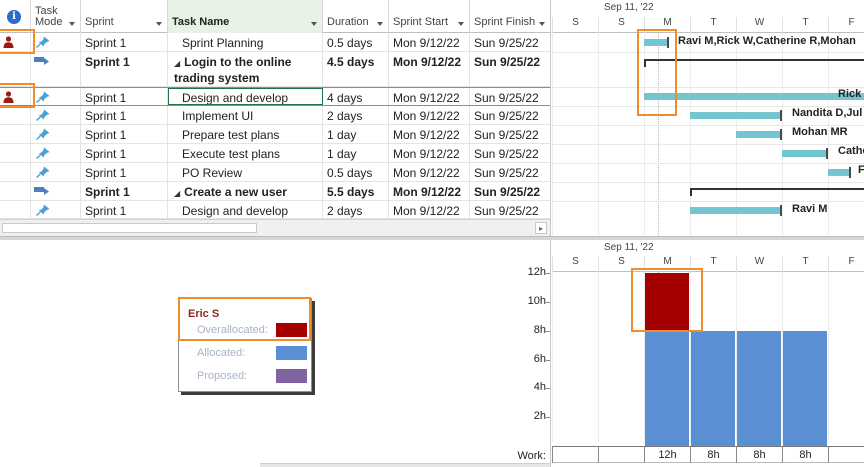 This screenshot has height=467, width=864. What do you see at coordinates (245, 69) in the screenshot?
I see `task-name-cell: ◢ Login to the online trading system` at bounding box center [245, 69].